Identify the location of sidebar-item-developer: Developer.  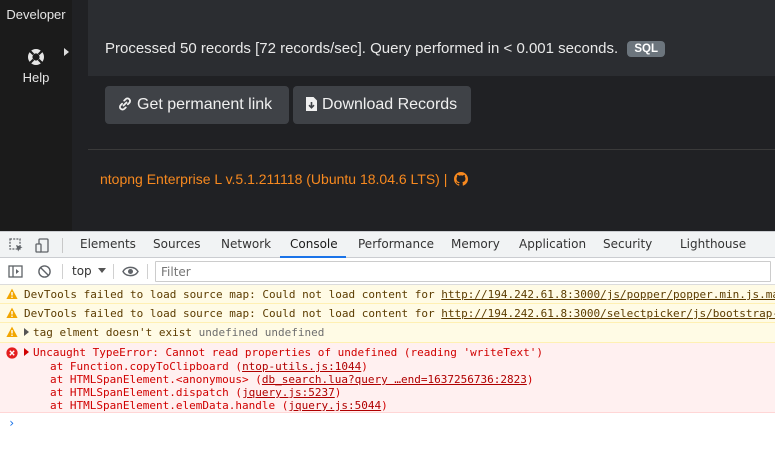
(36, 14).